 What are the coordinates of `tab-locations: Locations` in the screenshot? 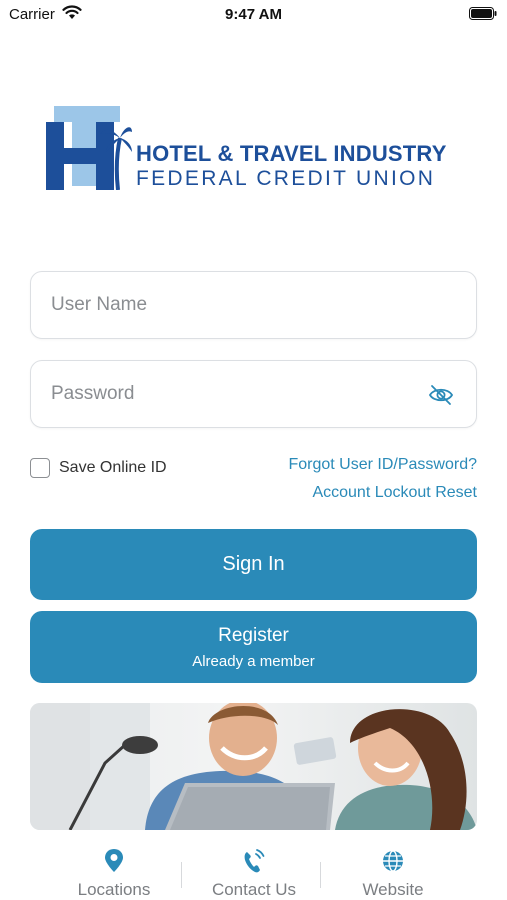 It's located at (114, 870).